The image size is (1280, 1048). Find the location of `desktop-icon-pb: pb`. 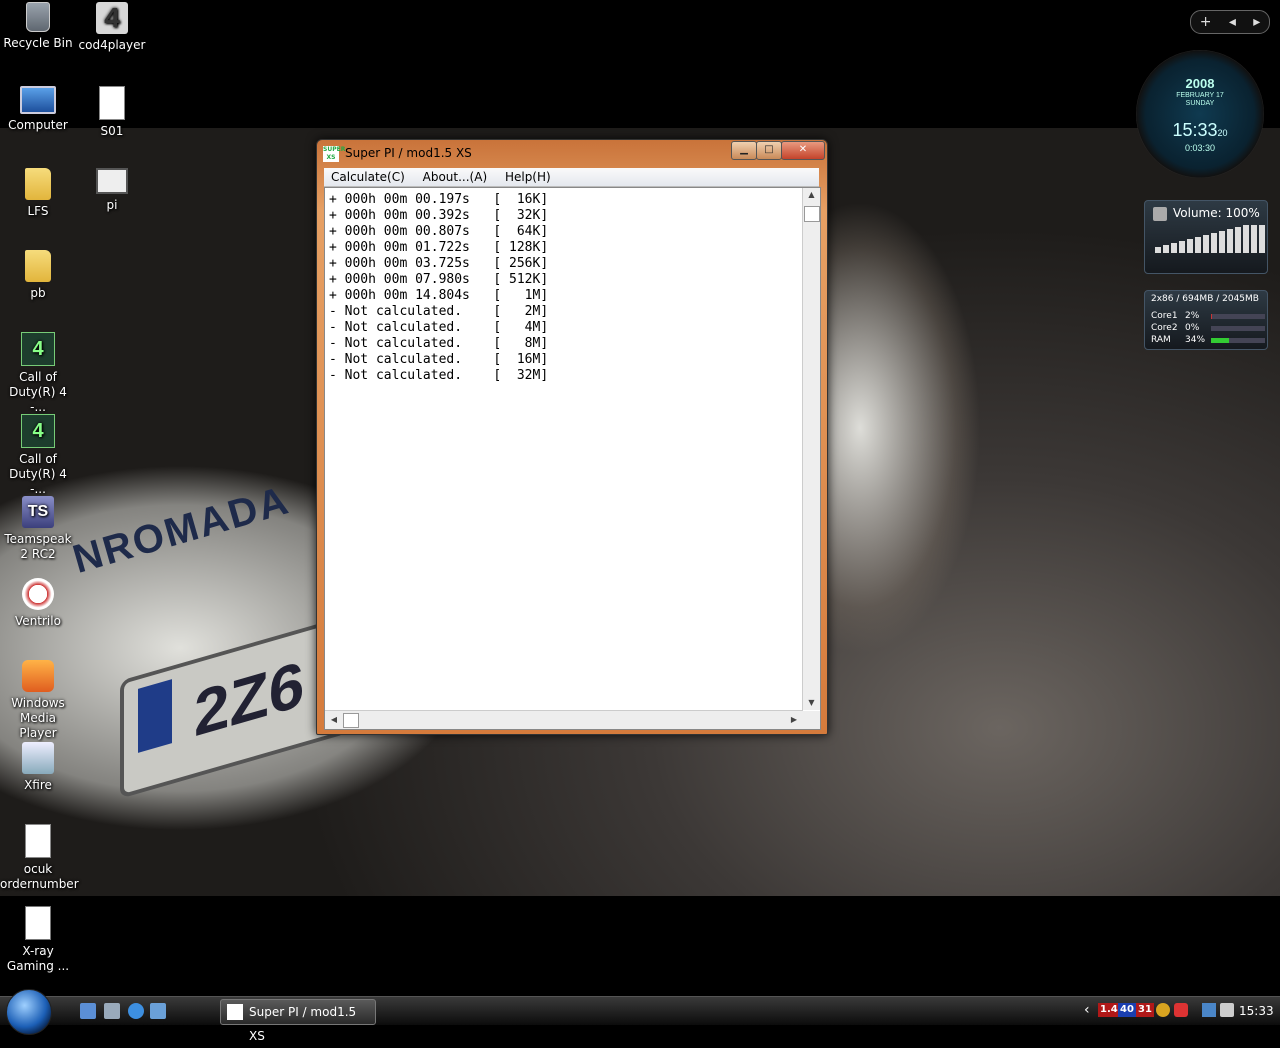

desktop-icon-pb: pb is located at coordinates (38, 275).